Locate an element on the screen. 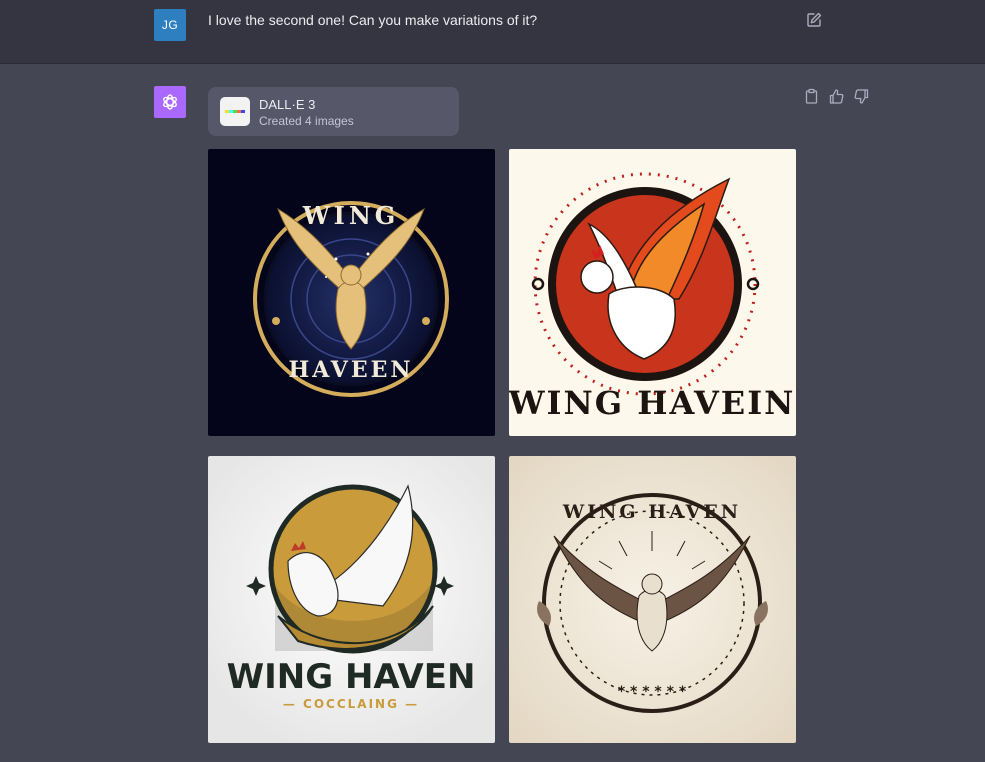 This screenshot has width=985, height=762. message-actions is located at coordinates (836, 96).